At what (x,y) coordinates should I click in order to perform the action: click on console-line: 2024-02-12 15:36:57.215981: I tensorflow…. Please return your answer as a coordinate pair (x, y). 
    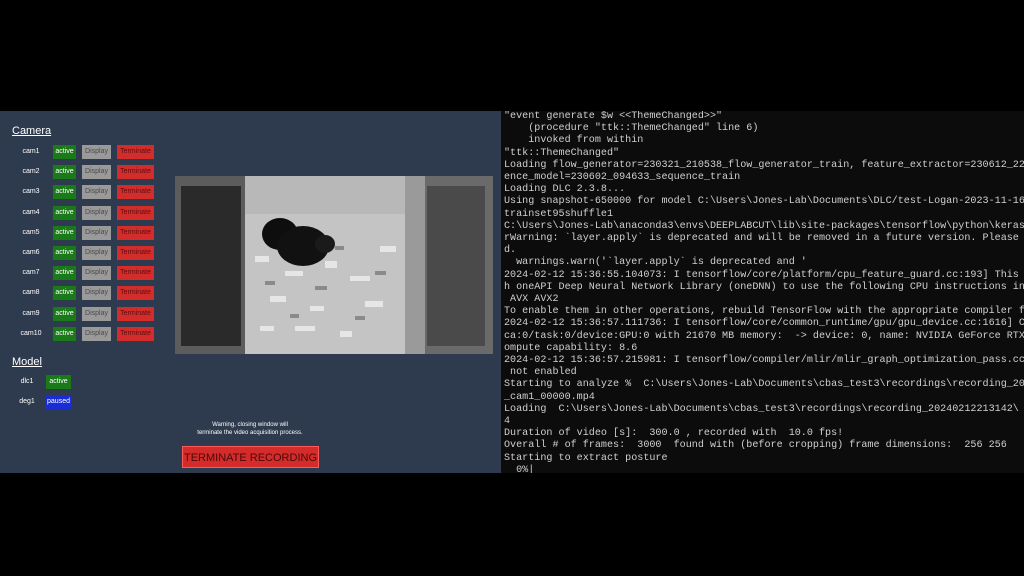
    Looking at the image, I should click on (764, 361).